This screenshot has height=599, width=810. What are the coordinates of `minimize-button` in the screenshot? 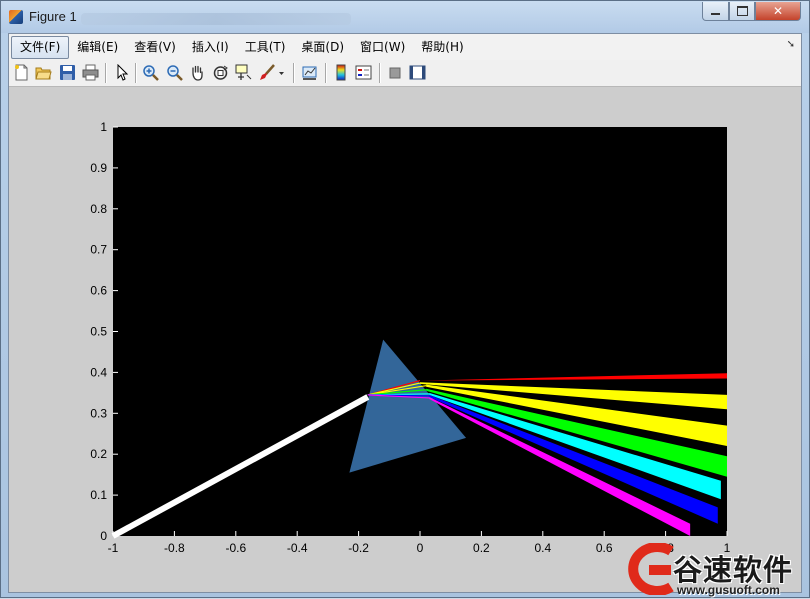 It's located at (715, 11).